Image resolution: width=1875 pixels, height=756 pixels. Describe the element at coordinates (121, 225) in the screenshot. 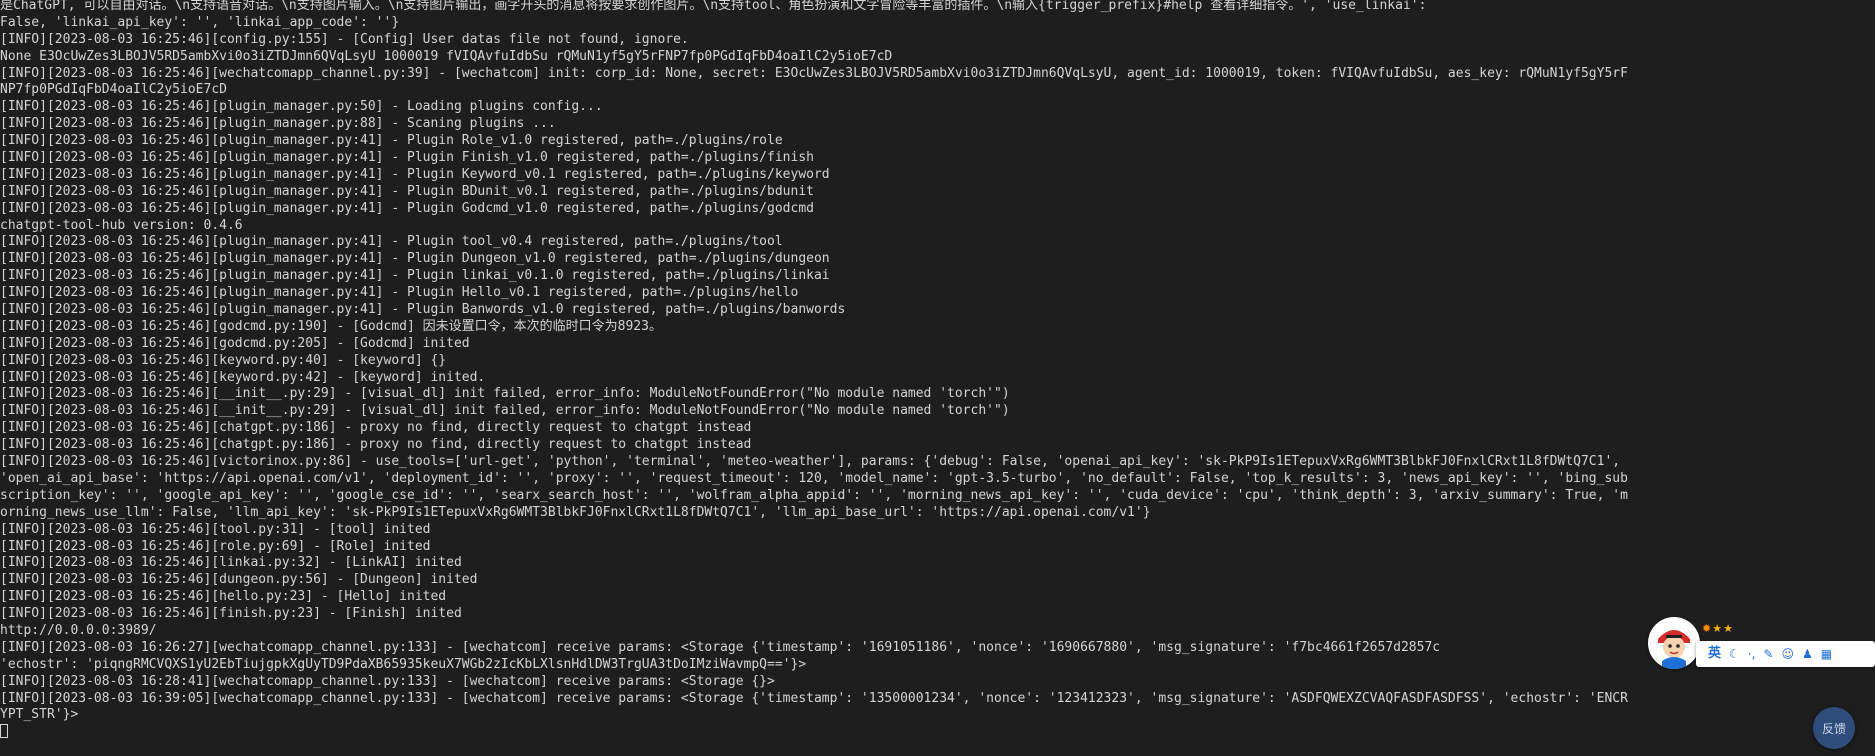

I see `terminal-line: chatgpt-tool-hub version: 0.4.6` at that location.